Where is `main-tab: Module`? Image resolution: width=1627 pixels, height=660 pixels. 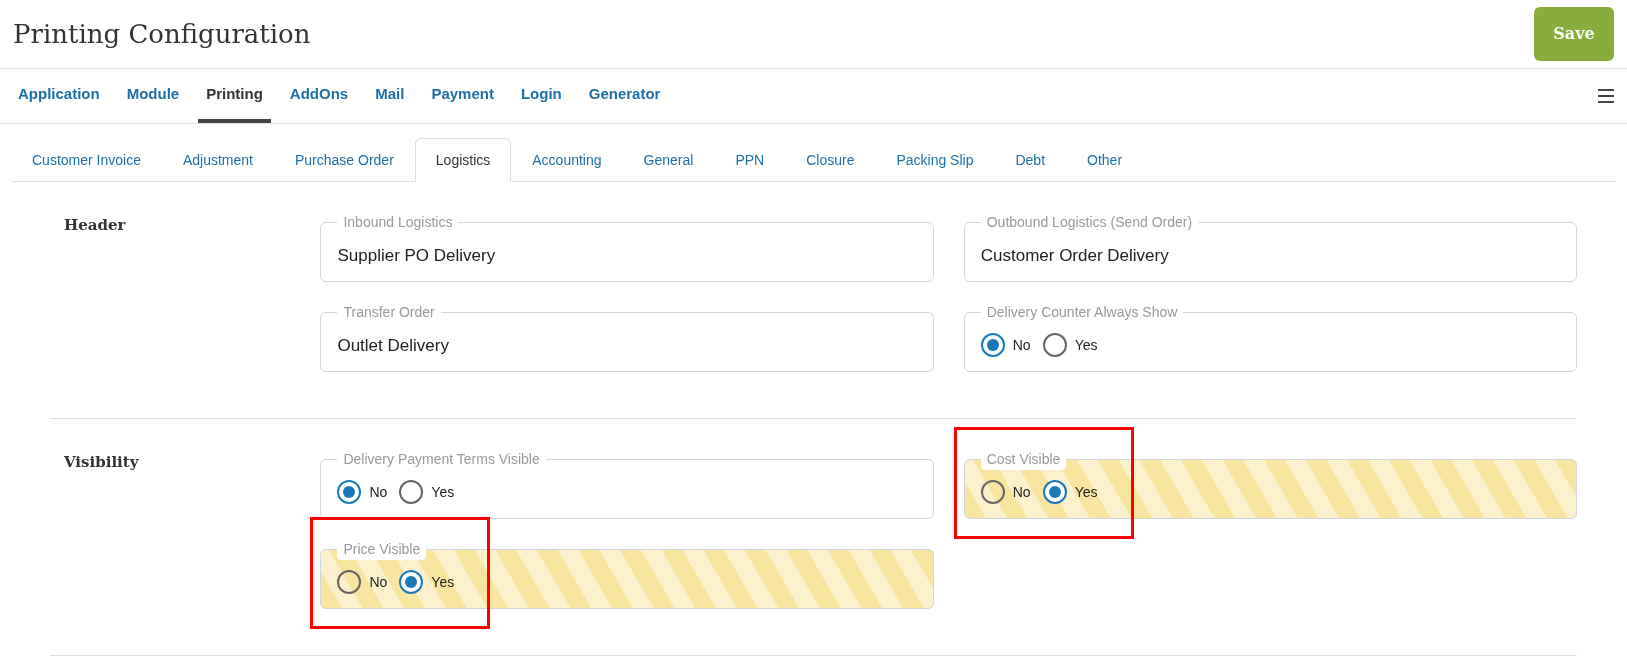 main-tab: Module is located at coordinates (153, 96).